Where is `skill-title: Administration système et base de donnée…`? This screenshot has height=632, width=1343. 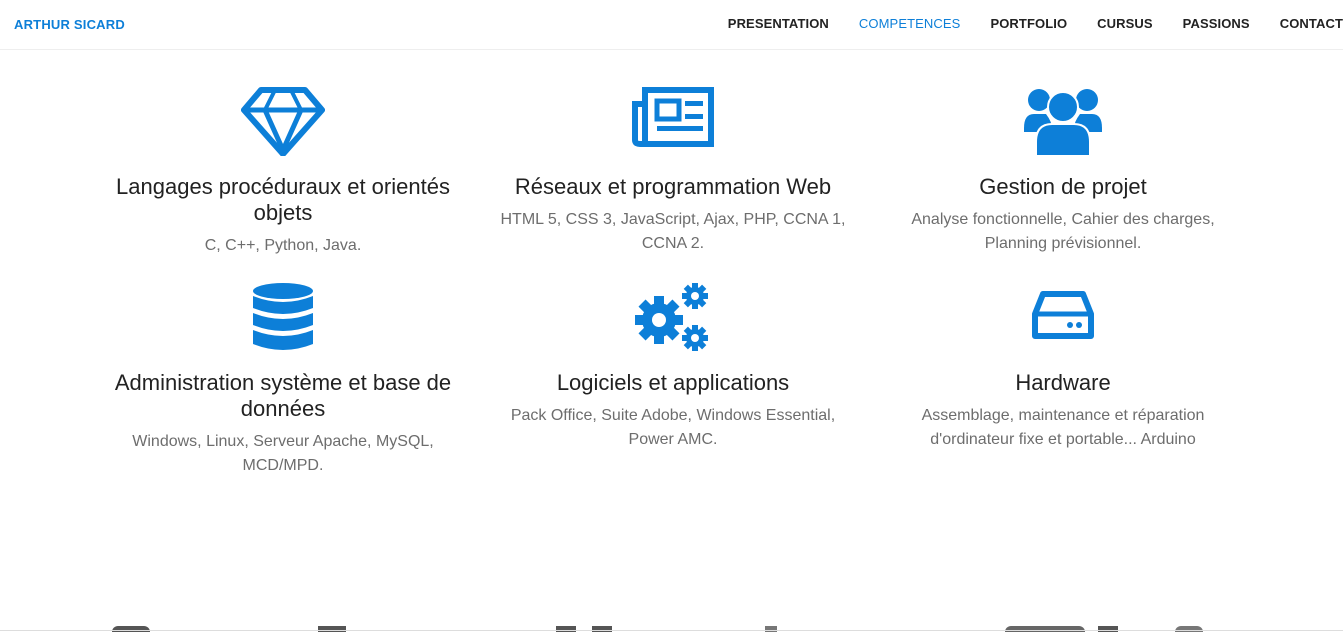 skill-title: Administration système et base de donnée… is located at coordinates (283, 395).